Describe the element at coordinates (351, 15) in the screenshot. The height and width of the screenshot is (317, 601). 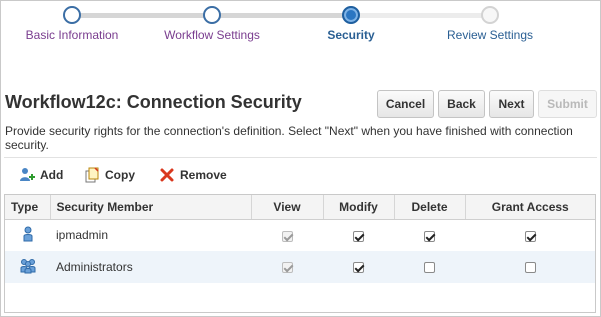
I see `train-stop-security` at that location.